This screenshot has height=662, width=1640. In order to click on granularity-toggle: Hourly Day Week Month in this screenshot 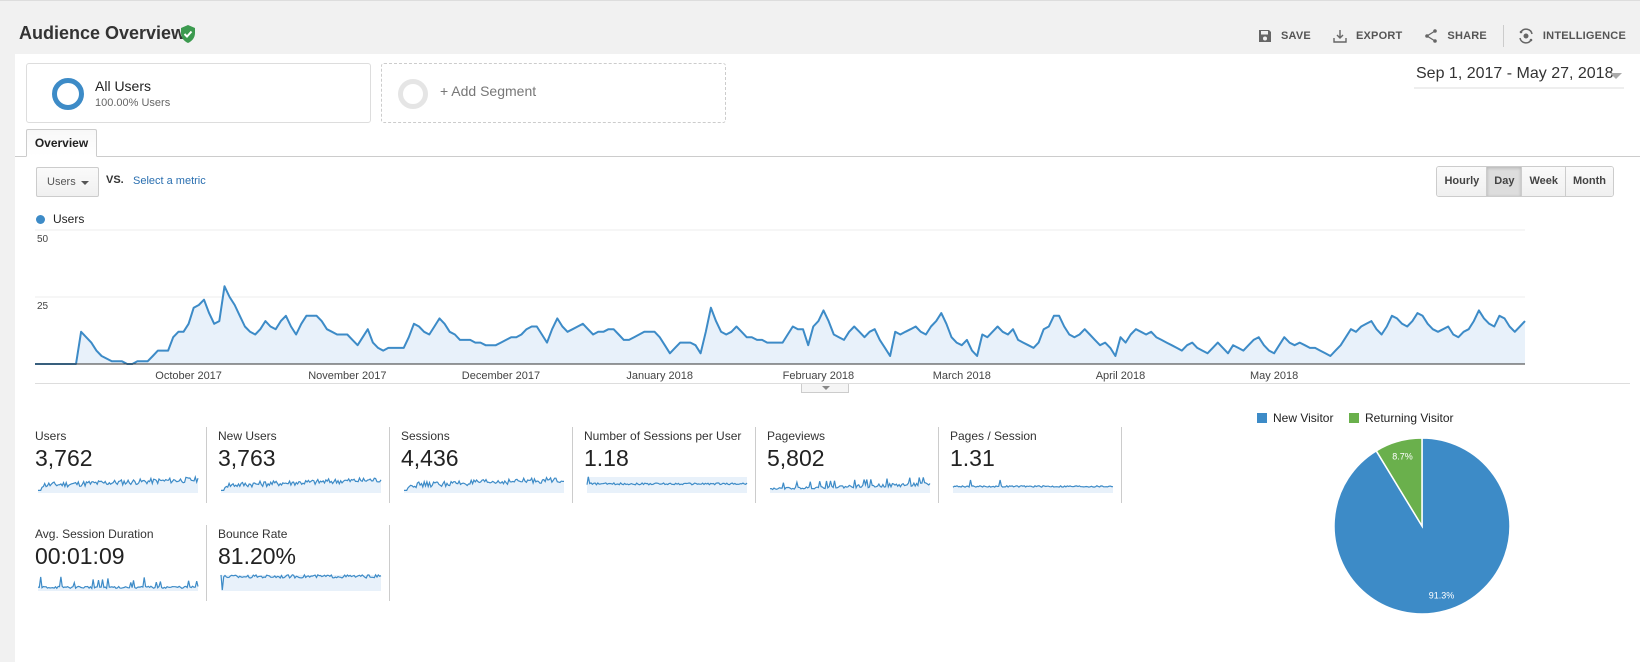, I will do `click(1525, 181)`.